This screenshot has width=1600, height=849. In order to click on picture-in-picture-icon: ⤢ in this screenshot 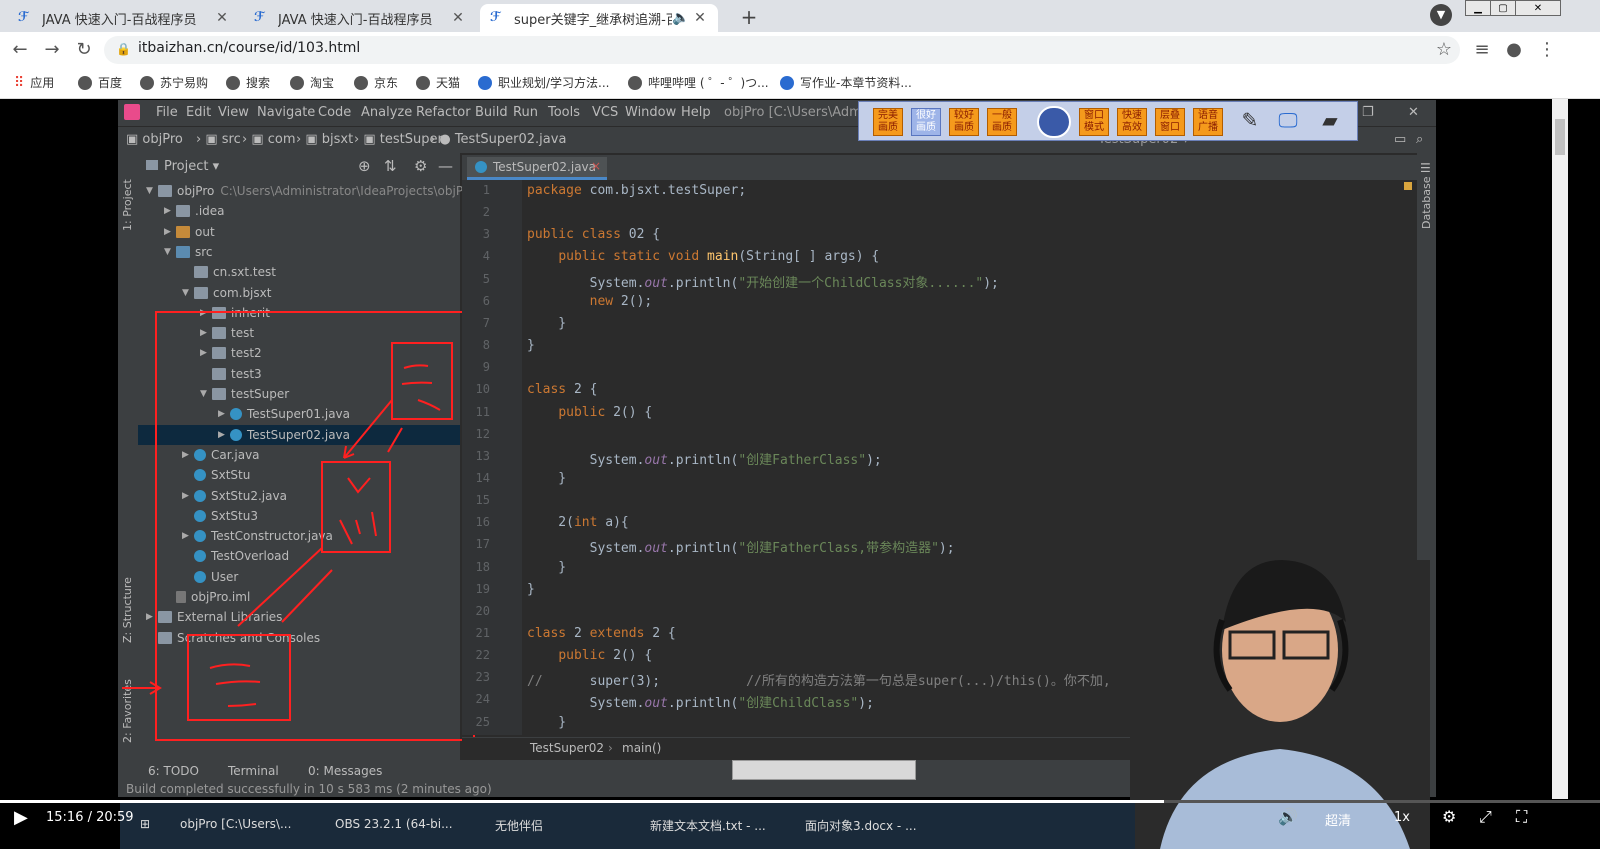, I will do `click(1485, 817)`.